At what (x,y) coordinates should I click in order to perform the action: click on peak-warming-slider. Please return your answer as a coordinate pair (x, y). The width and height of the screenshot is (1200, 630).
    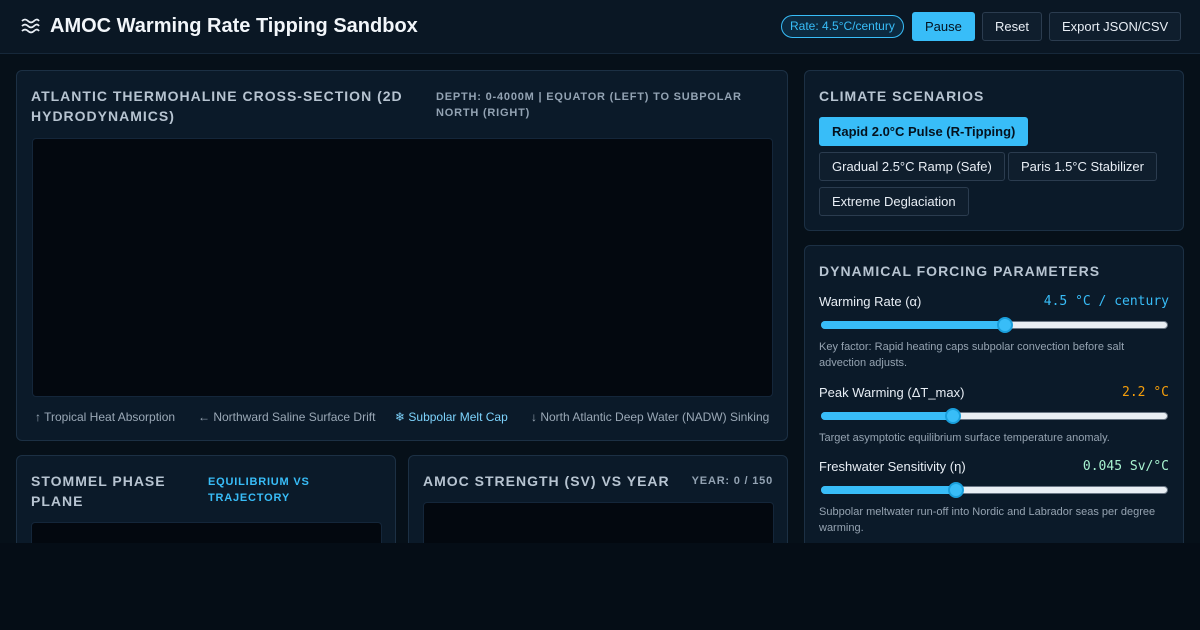
    Looking at the image, I should click on (994, 416).